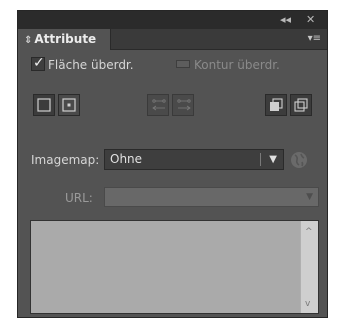 The height and width of the screenshot is (332, 344). I want to click on link-right-icon, so click(184, 105).